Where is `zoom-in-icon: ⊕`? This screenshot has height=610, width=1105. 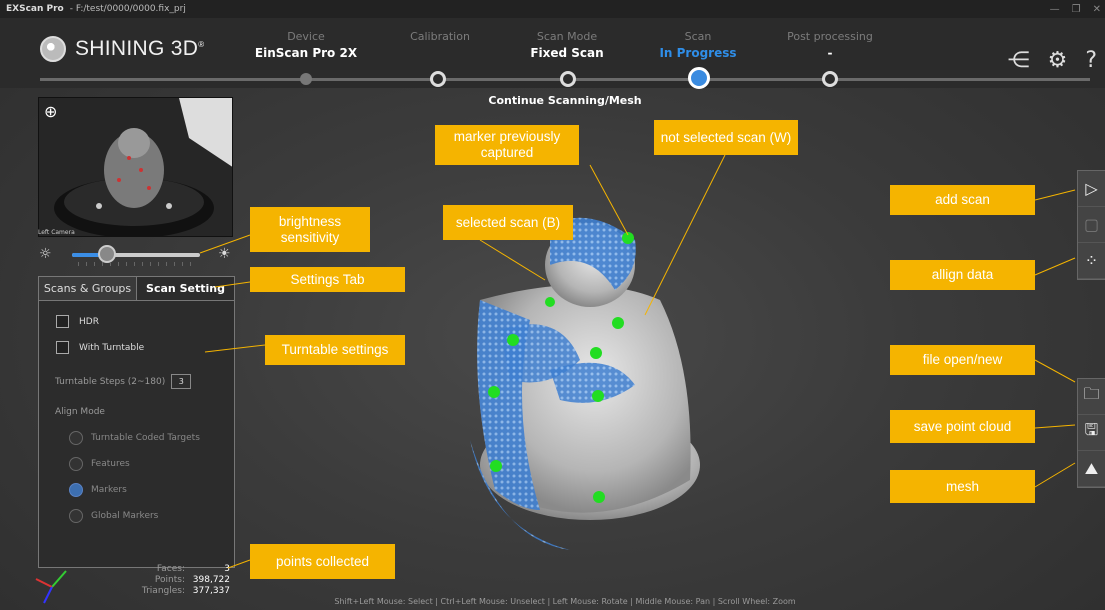 zoom-in-icon: ⊕ is located at coordinates (50, 111).